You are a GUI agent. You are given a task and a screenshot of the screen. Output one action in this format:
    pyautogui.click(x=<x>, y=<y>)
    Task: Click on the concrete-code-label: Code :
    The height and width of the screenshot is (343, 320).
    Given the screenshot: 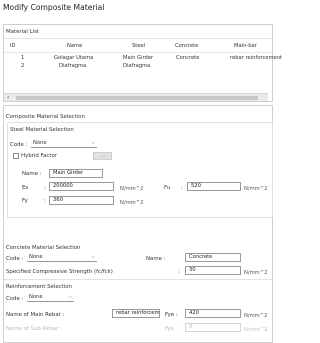 What is the action you would take?
    pyautogui.click(x=15, y=259)
    